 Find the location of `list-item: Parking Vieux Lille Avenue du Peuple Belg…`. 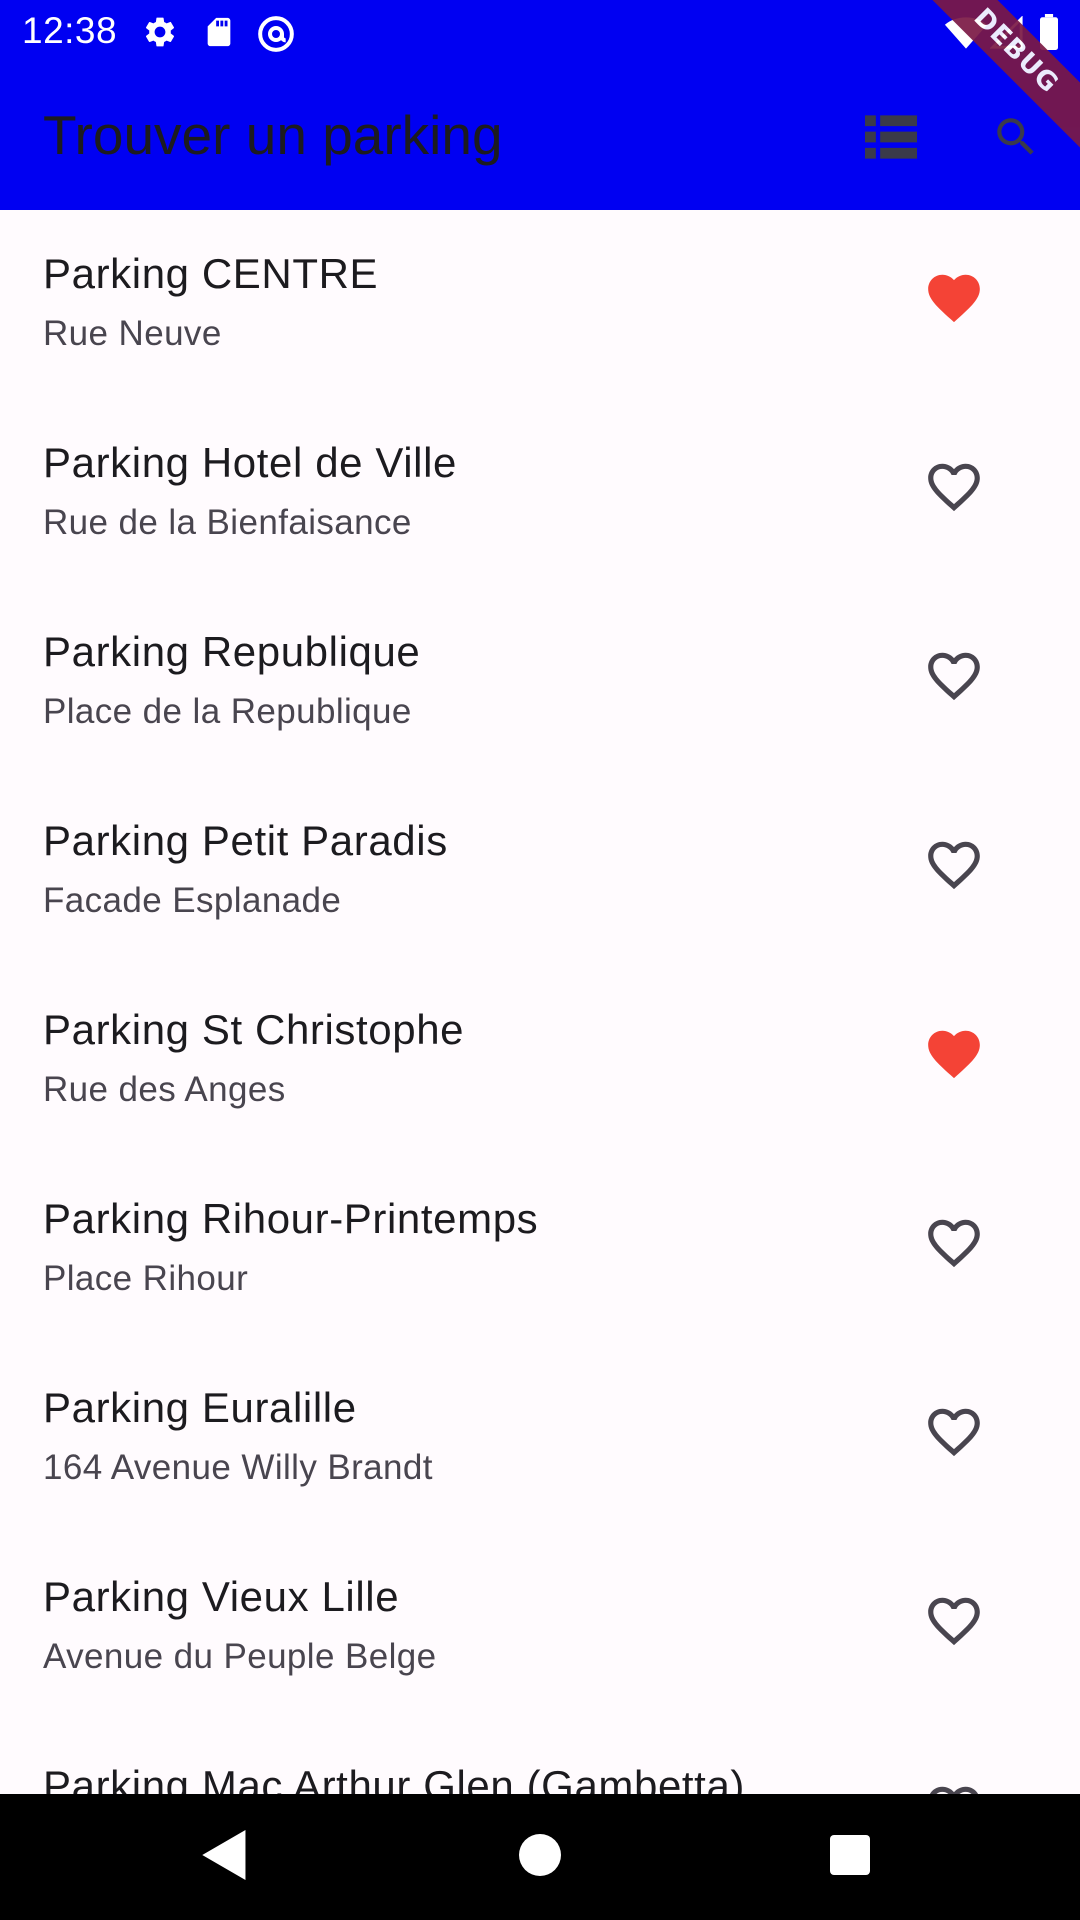

list-item: Parking Vieux Lille Avenue du Peuple Belg… is located at coordinates (540, 1627).